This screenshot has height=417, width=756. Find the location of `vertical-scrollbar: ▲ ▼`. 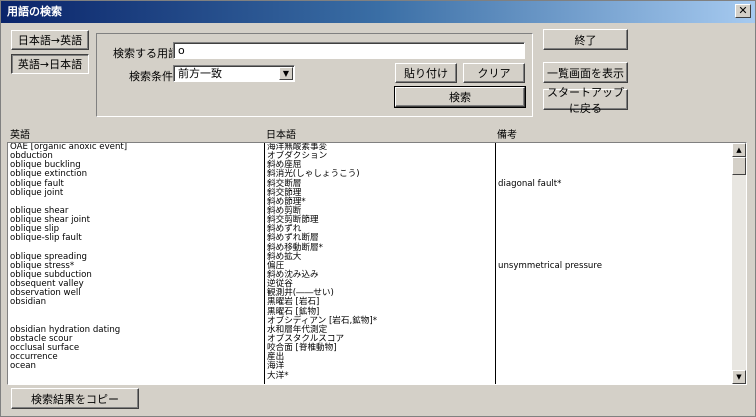

vertical-scrollbar: ▲ ▼ is located at coordinates (739, 263).